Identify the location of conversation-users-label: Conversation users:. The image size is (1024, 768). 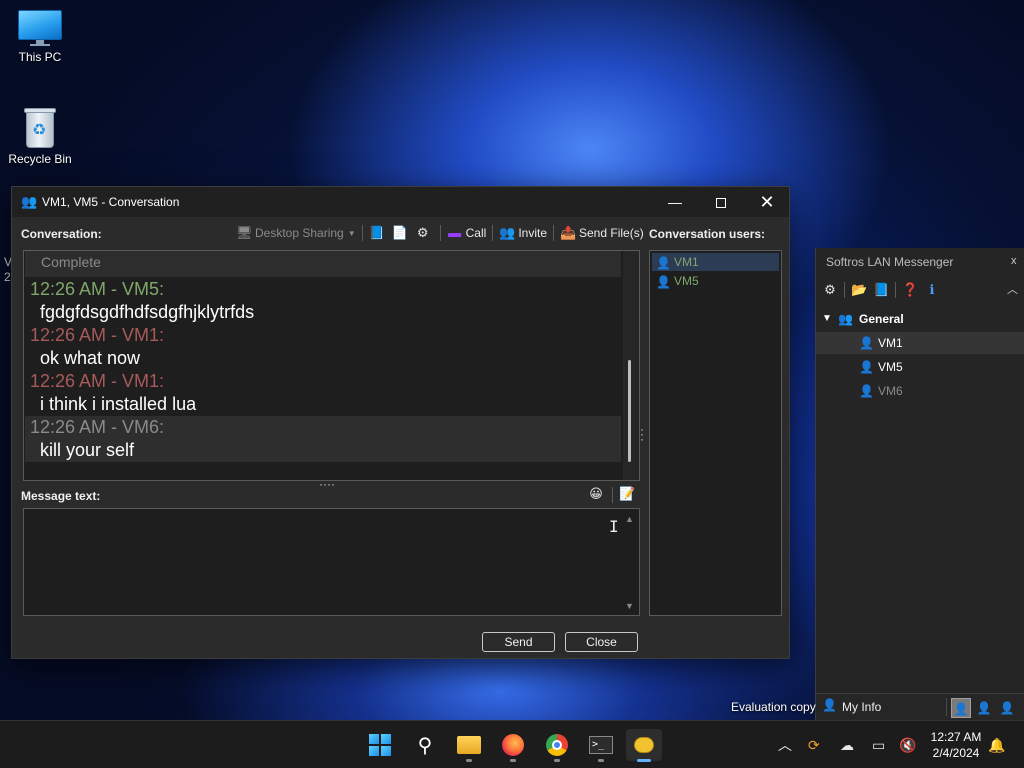
(707, 234).